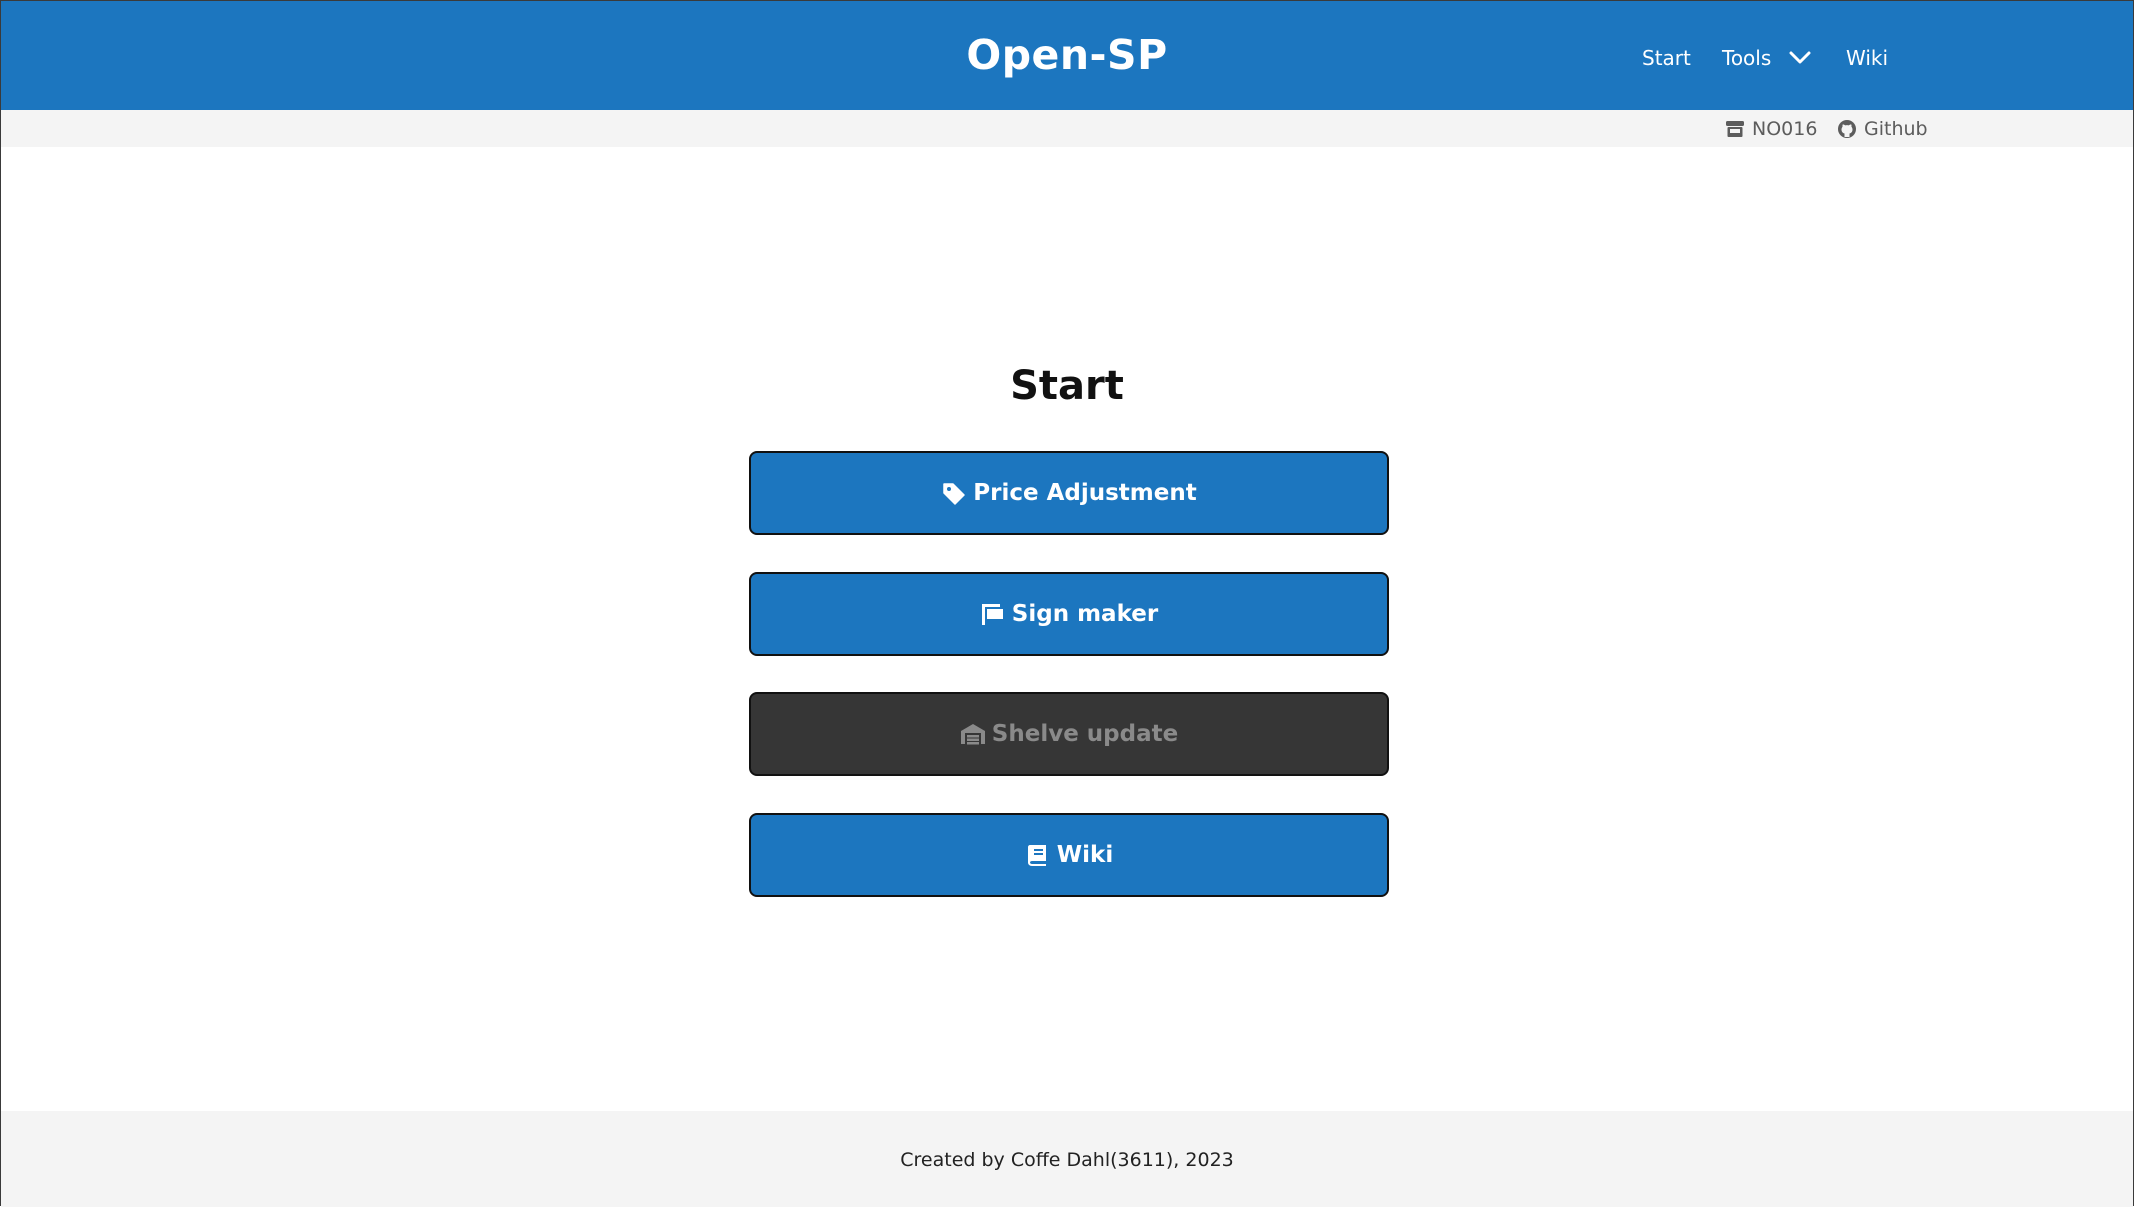 The width and height of the screenshot is (2134, 1207). I want to click on store-link: NO016, so click(1771, 129).